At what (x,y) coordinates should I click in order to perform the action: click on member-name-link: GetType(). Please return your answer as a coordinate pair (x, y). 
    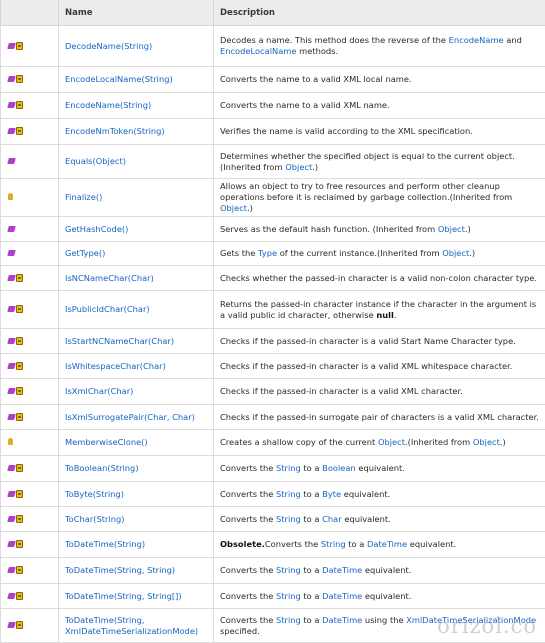
    Looking at the image, I should click on (85, 253).